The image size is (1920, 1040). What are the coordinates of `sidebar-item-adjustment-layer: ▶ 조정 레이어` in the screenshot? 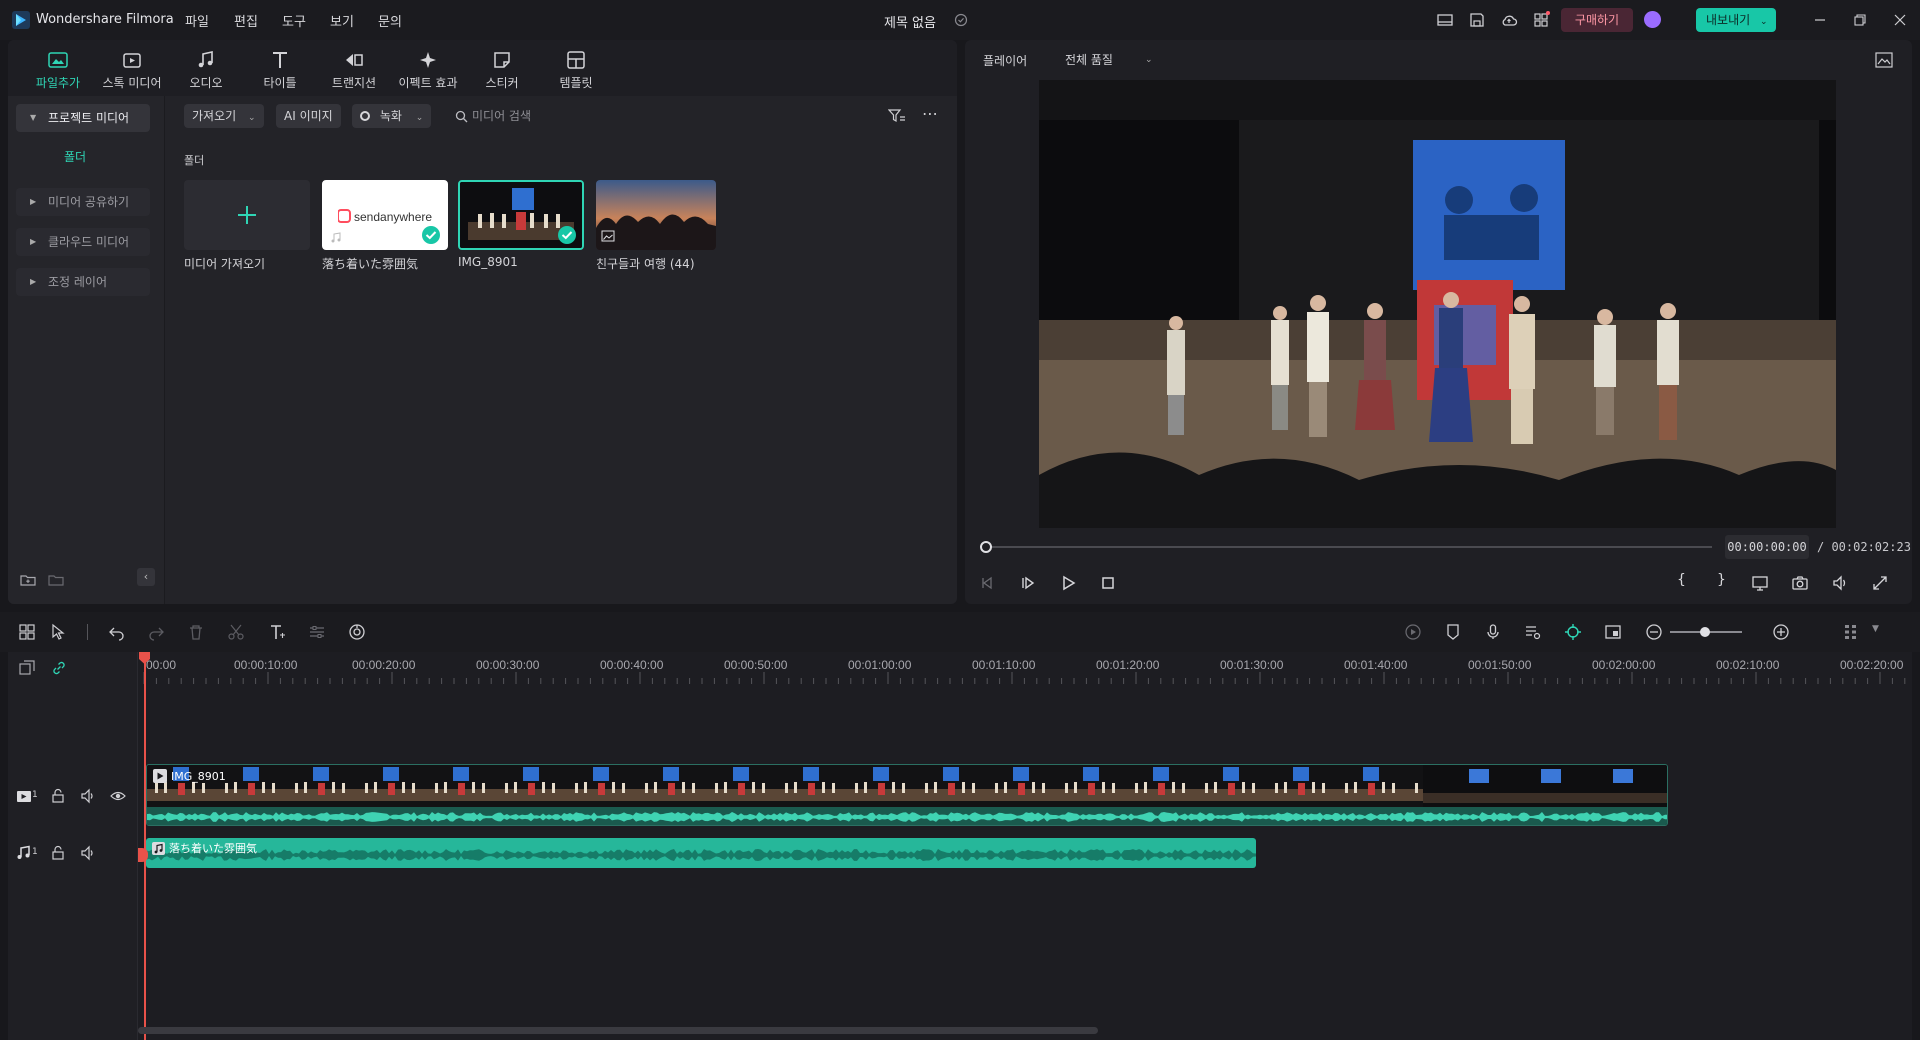 It's located at (83, 282).